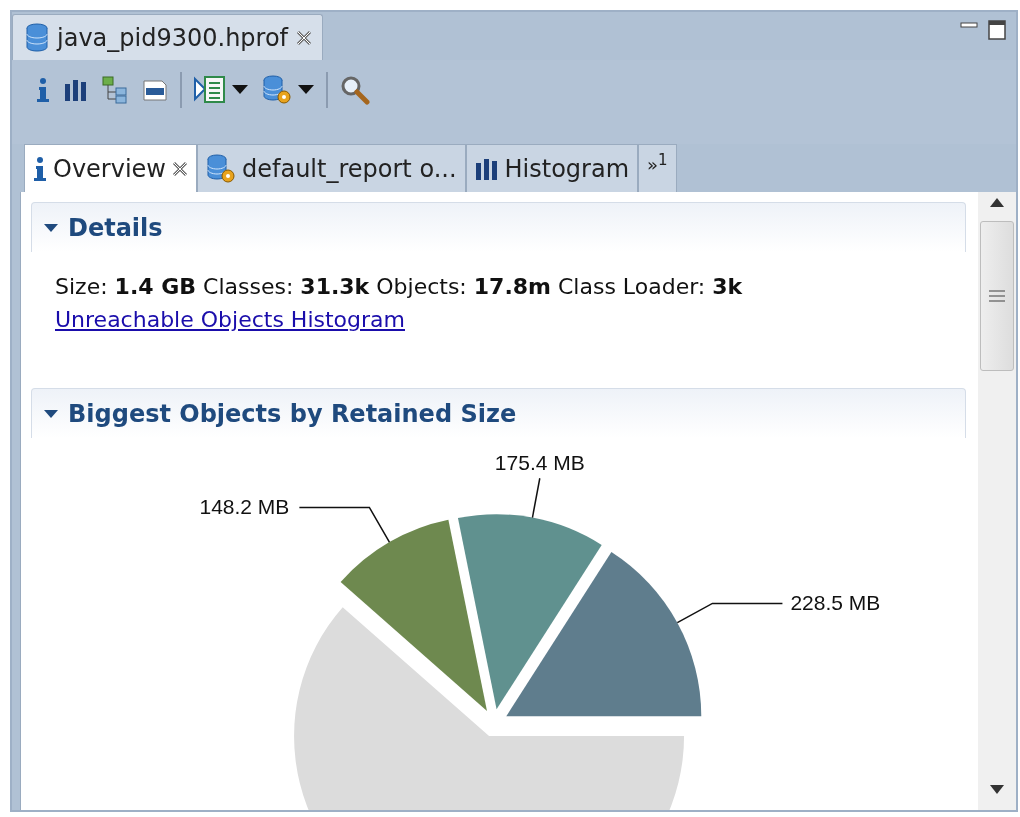 The width and height of the screenshot is (1020, 817). I want to click on summary-text: Size: 1.4 GB Classes: 31.3k Objects: 17.8m Class Loader: 3k, so click(399, 287).